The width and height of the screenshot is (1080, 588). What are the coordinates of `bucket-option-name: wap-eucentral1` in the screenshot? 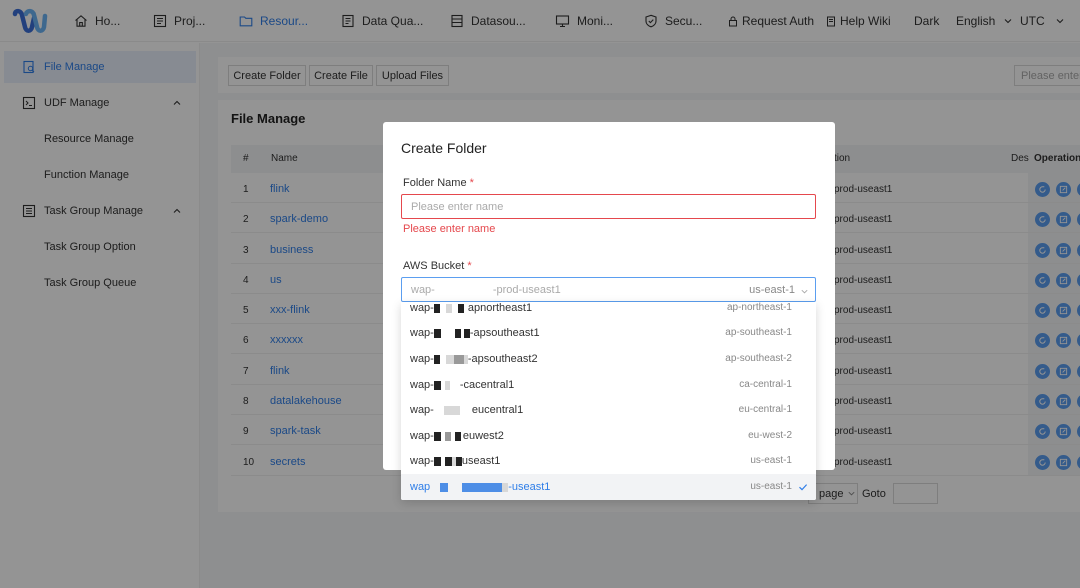 It's located at (466, 410).